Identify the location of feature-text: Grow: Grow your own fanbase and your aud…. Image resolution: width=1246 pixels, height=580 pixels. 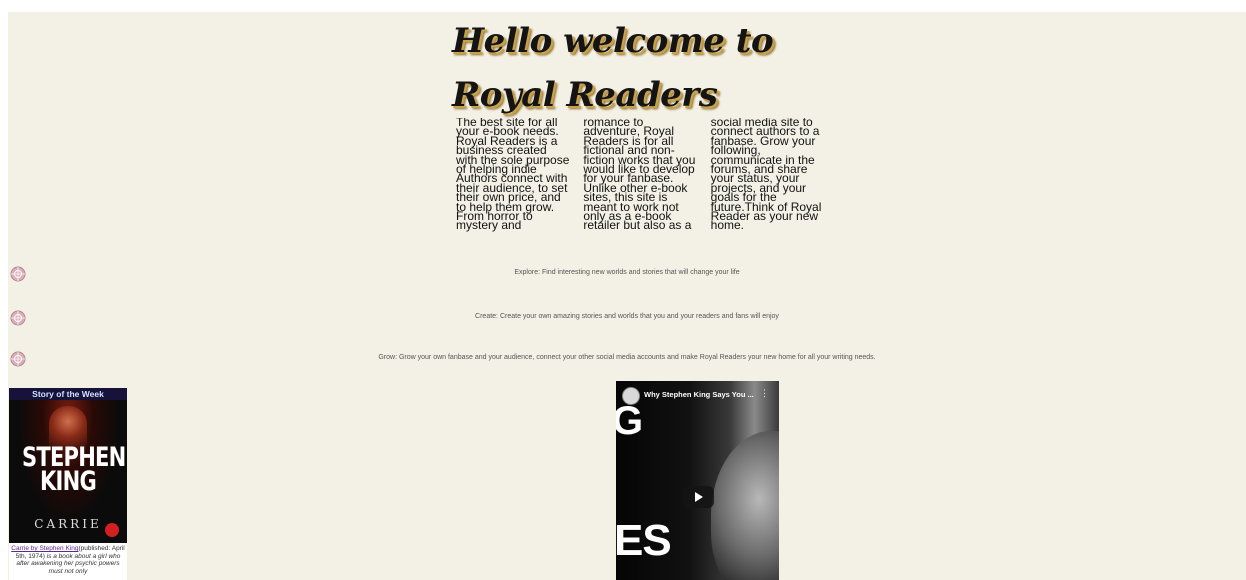
(627, 357).